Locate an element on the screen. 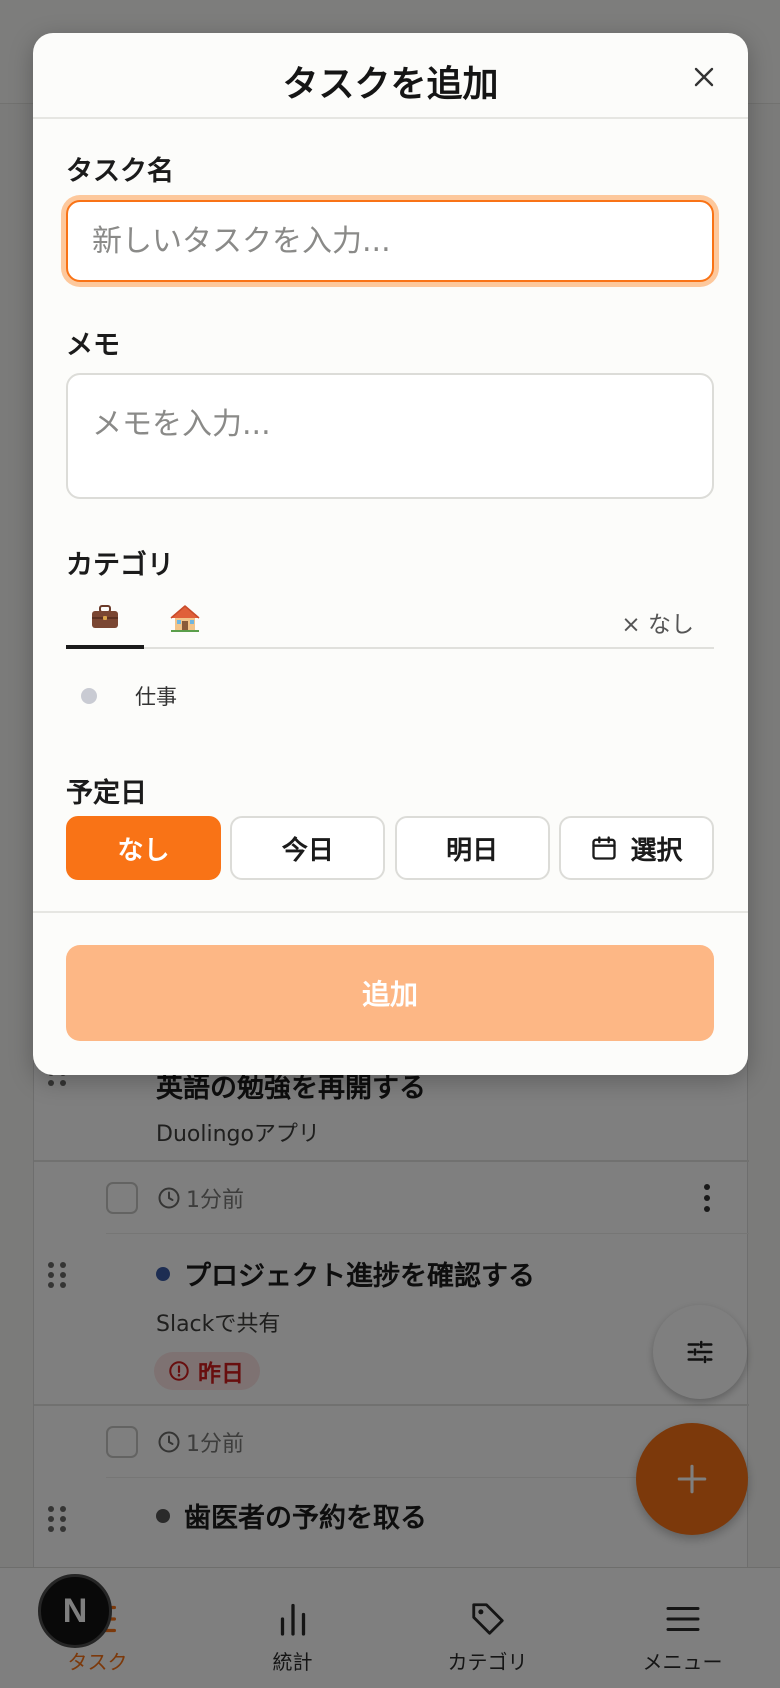  due-pick-date-label: 選択 is located at coordinates (656, 850).